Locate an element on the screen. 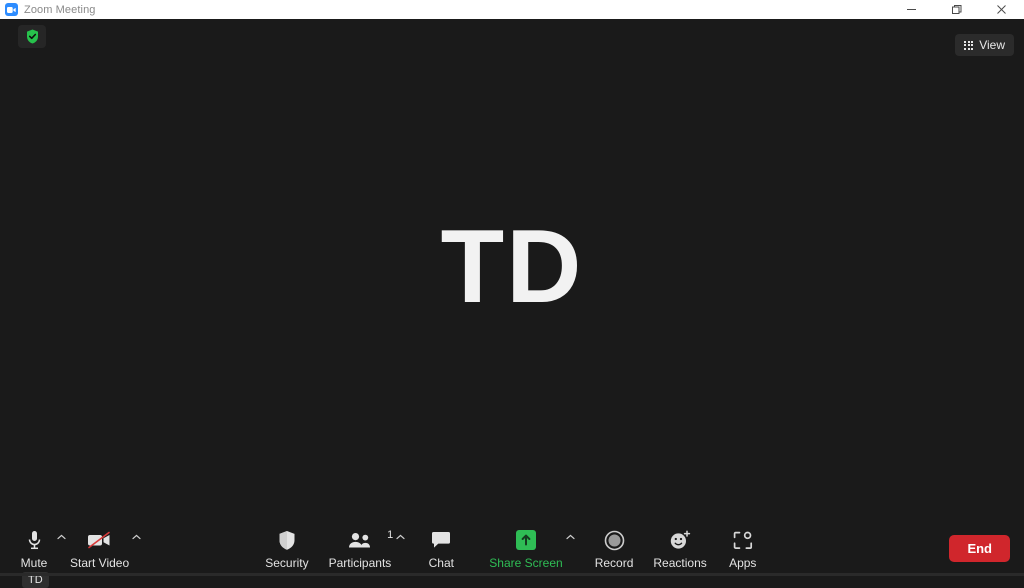 Image resolution: width=1024 pixels, height=588 pixels. toolbar-right-group: End is located at coordinates (979, 548).